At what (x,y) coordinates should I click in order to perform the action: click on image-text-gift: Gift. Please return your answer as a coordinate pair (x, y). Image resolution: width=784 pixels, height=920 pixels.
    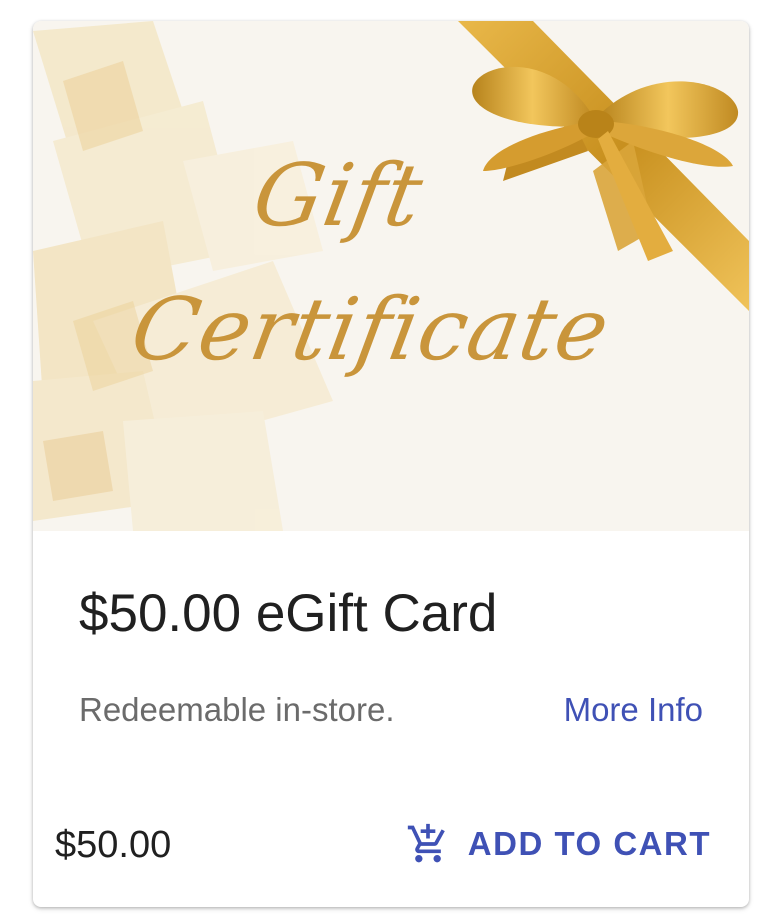
    Looking at the image, I should click on (338, 196).